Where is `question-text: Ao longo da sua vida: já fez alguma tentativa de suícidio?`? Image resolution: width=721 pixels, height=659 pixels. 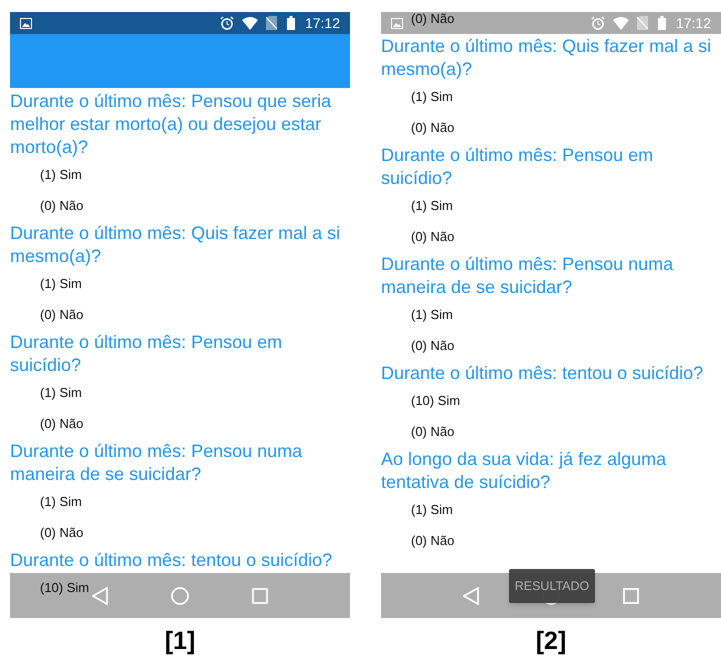 question-text: Ao longo da sua vida: já fez alguma tentativa de suícidio? is located at coordinates (524, 471).